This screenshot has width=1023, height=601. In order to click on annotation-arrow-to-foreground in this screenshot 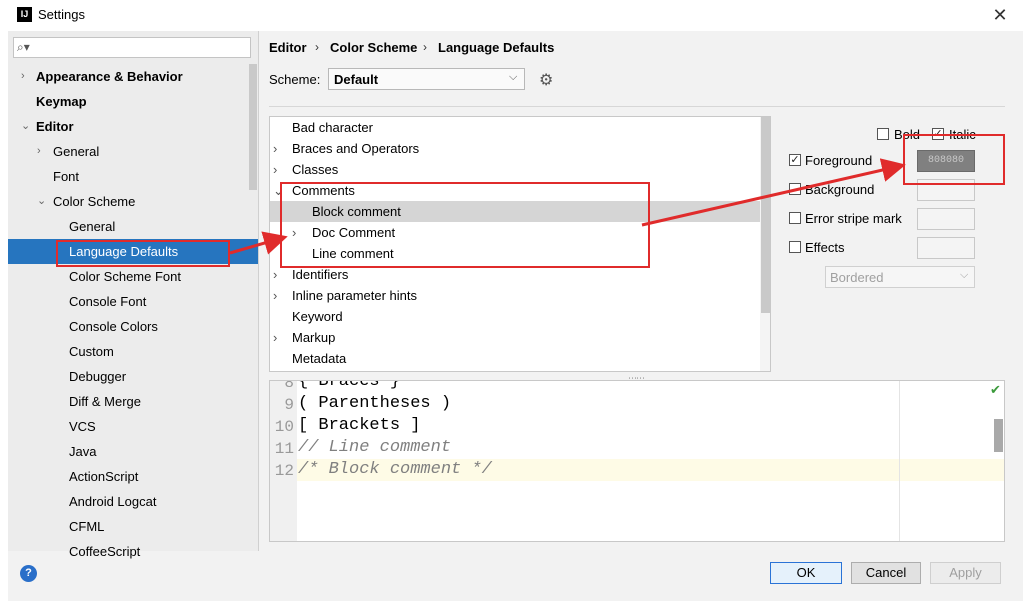, I will do `click(773, 192)`.